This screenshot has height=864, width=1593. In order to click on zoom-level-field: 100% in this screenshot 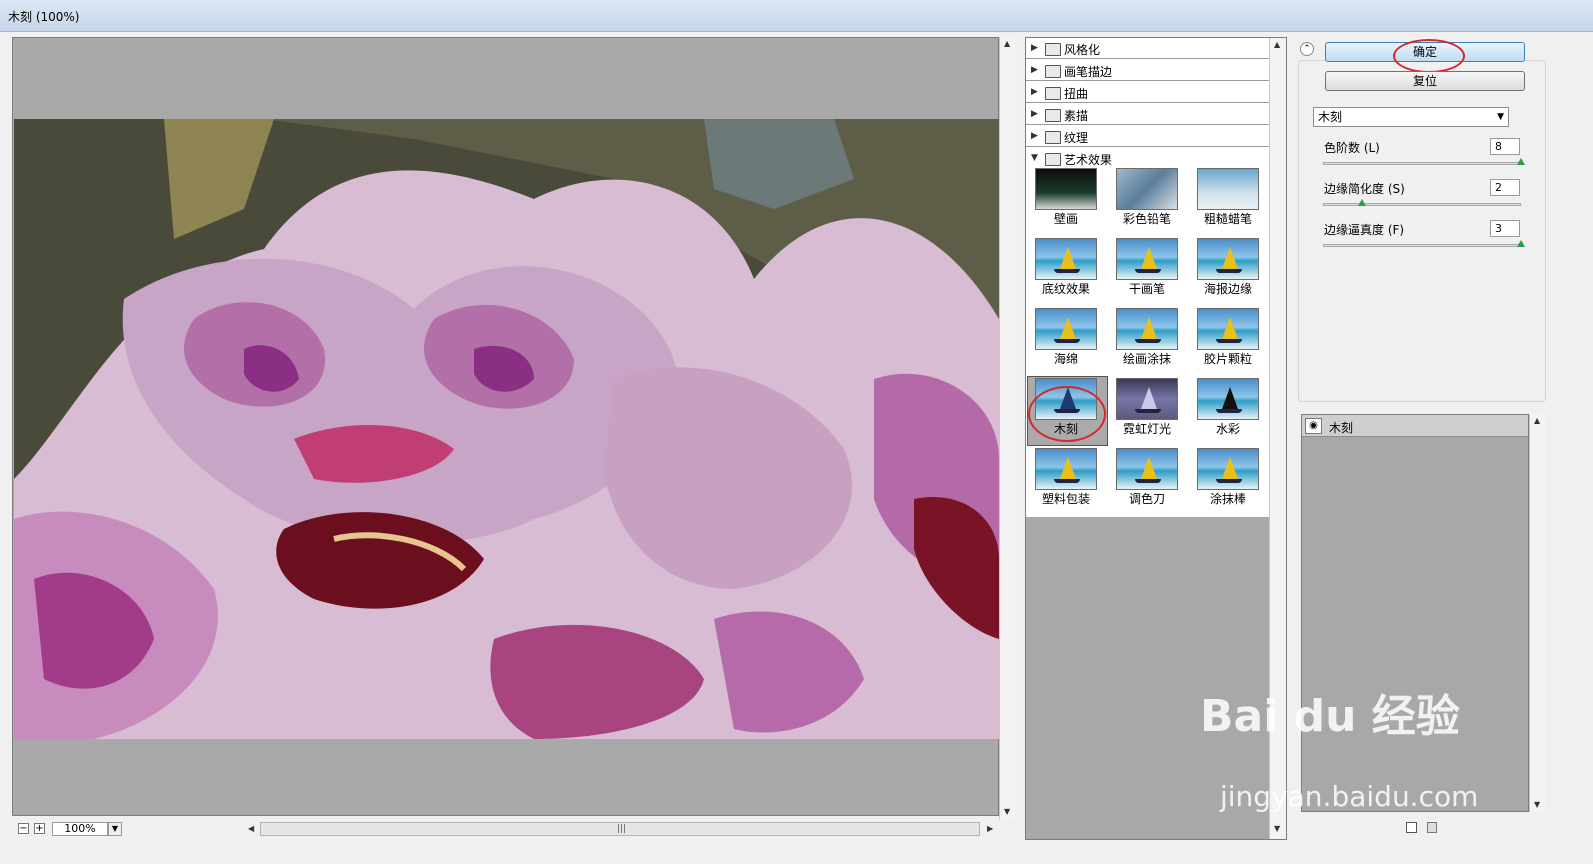, I will do `click(80, 829)`.